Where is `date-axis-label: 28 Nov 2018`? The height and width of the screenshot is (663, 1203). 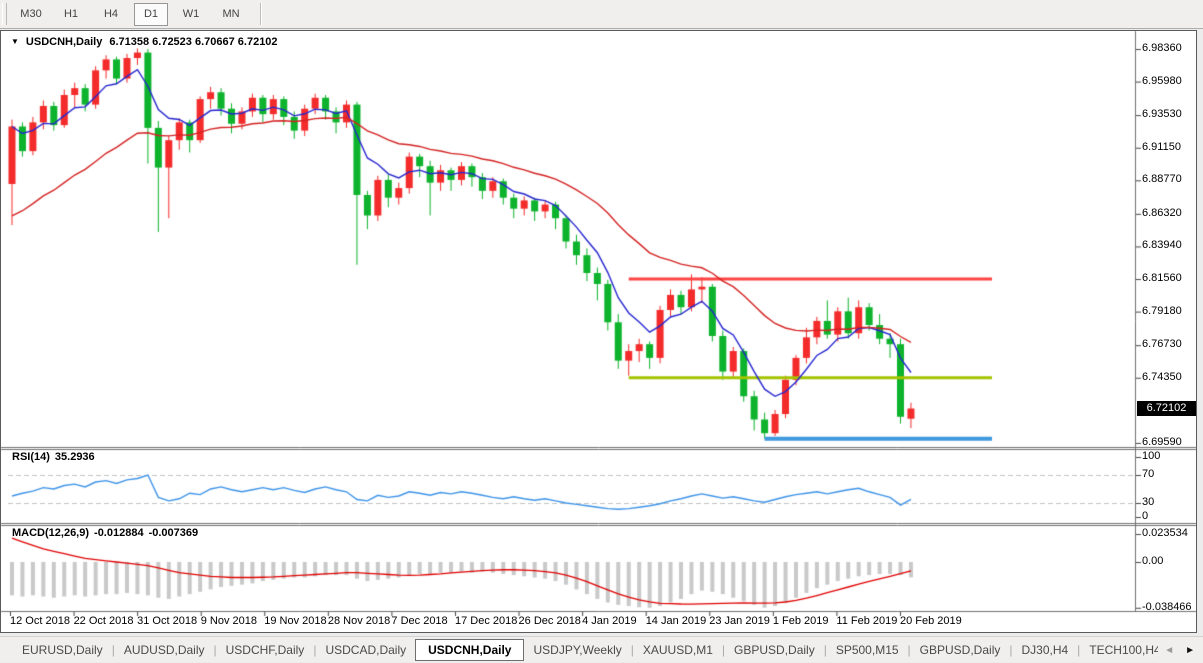 date-axis-label: 28 Nov 2018 is located at coordinates (359, 621).